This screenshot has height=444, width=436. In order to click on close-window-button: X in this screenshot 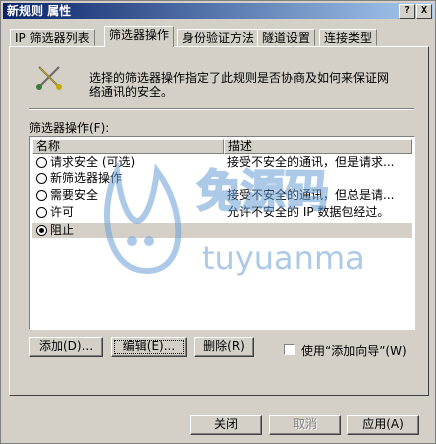, I will do `click(424, 11)`.